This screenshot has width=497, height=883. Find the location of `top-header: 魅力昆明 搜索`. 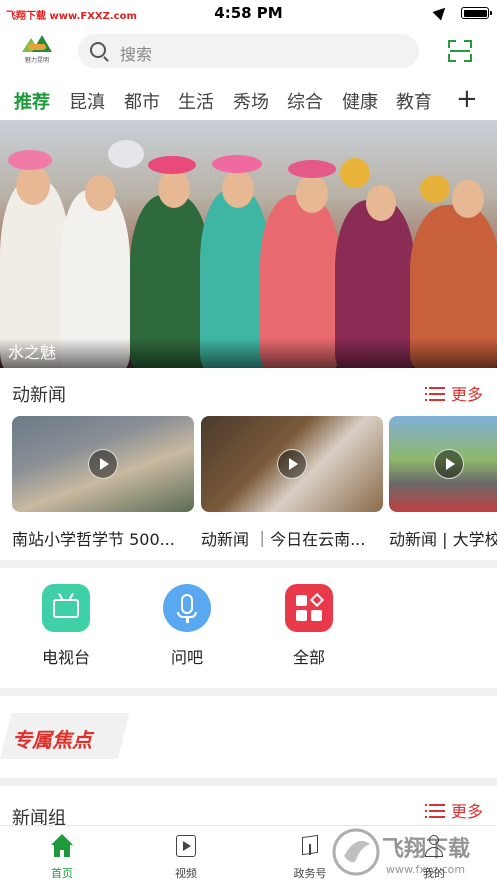

top-header: 魅力昆明 搜索 is located at coordinates (248, 51).